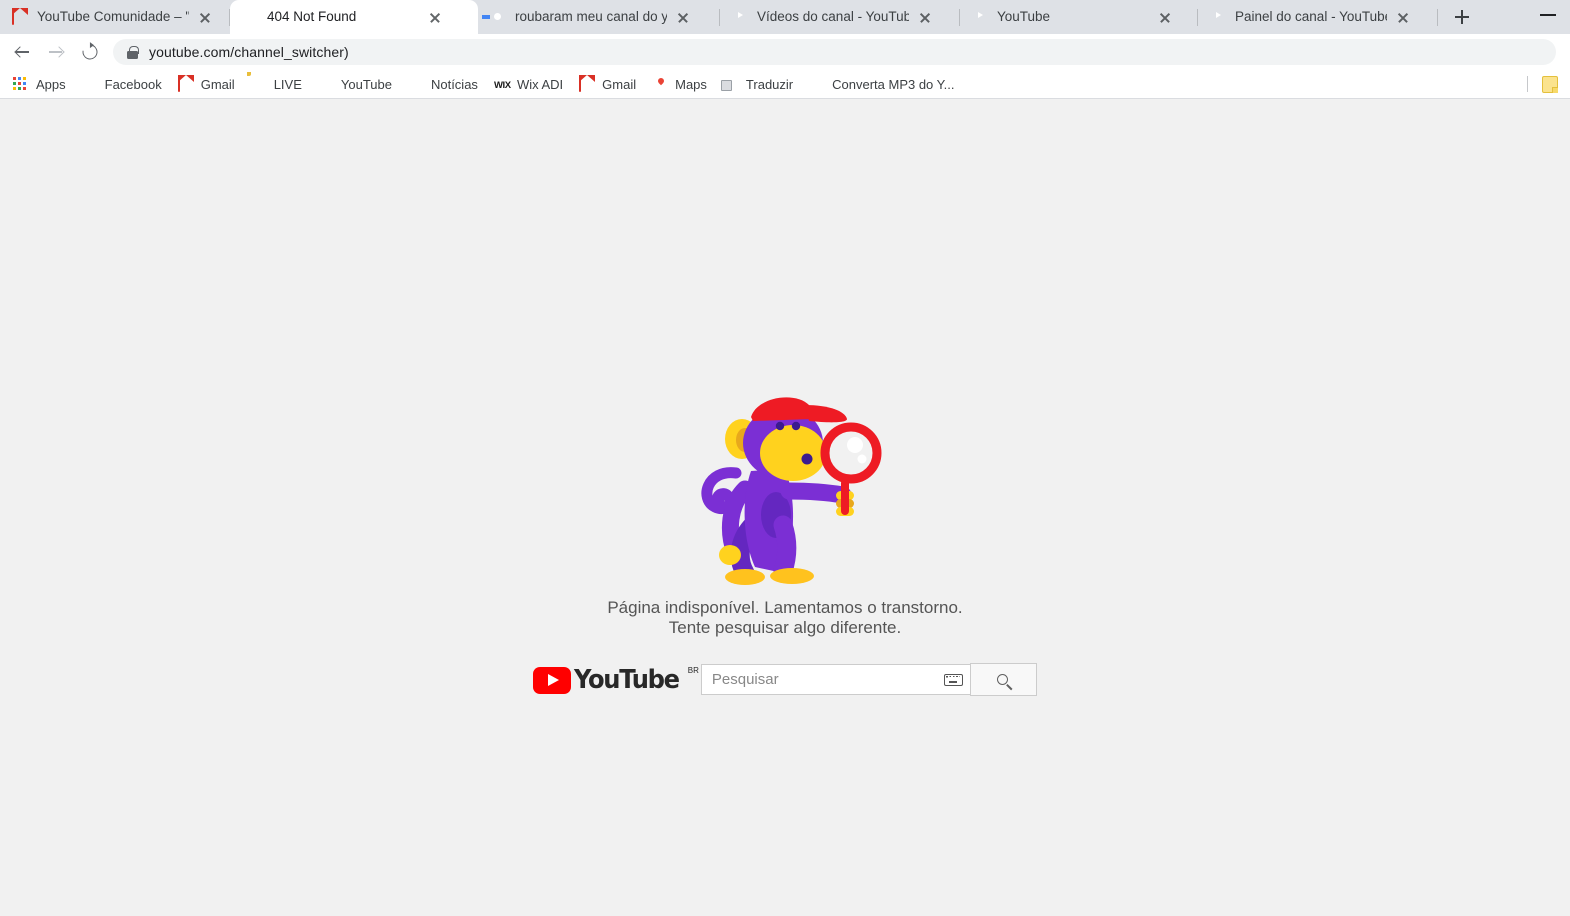 The width and height of the screenshot is (1570, 916). I want to click on browser-tab: YouTube Comunidade – "roubara, so click(115, 17).